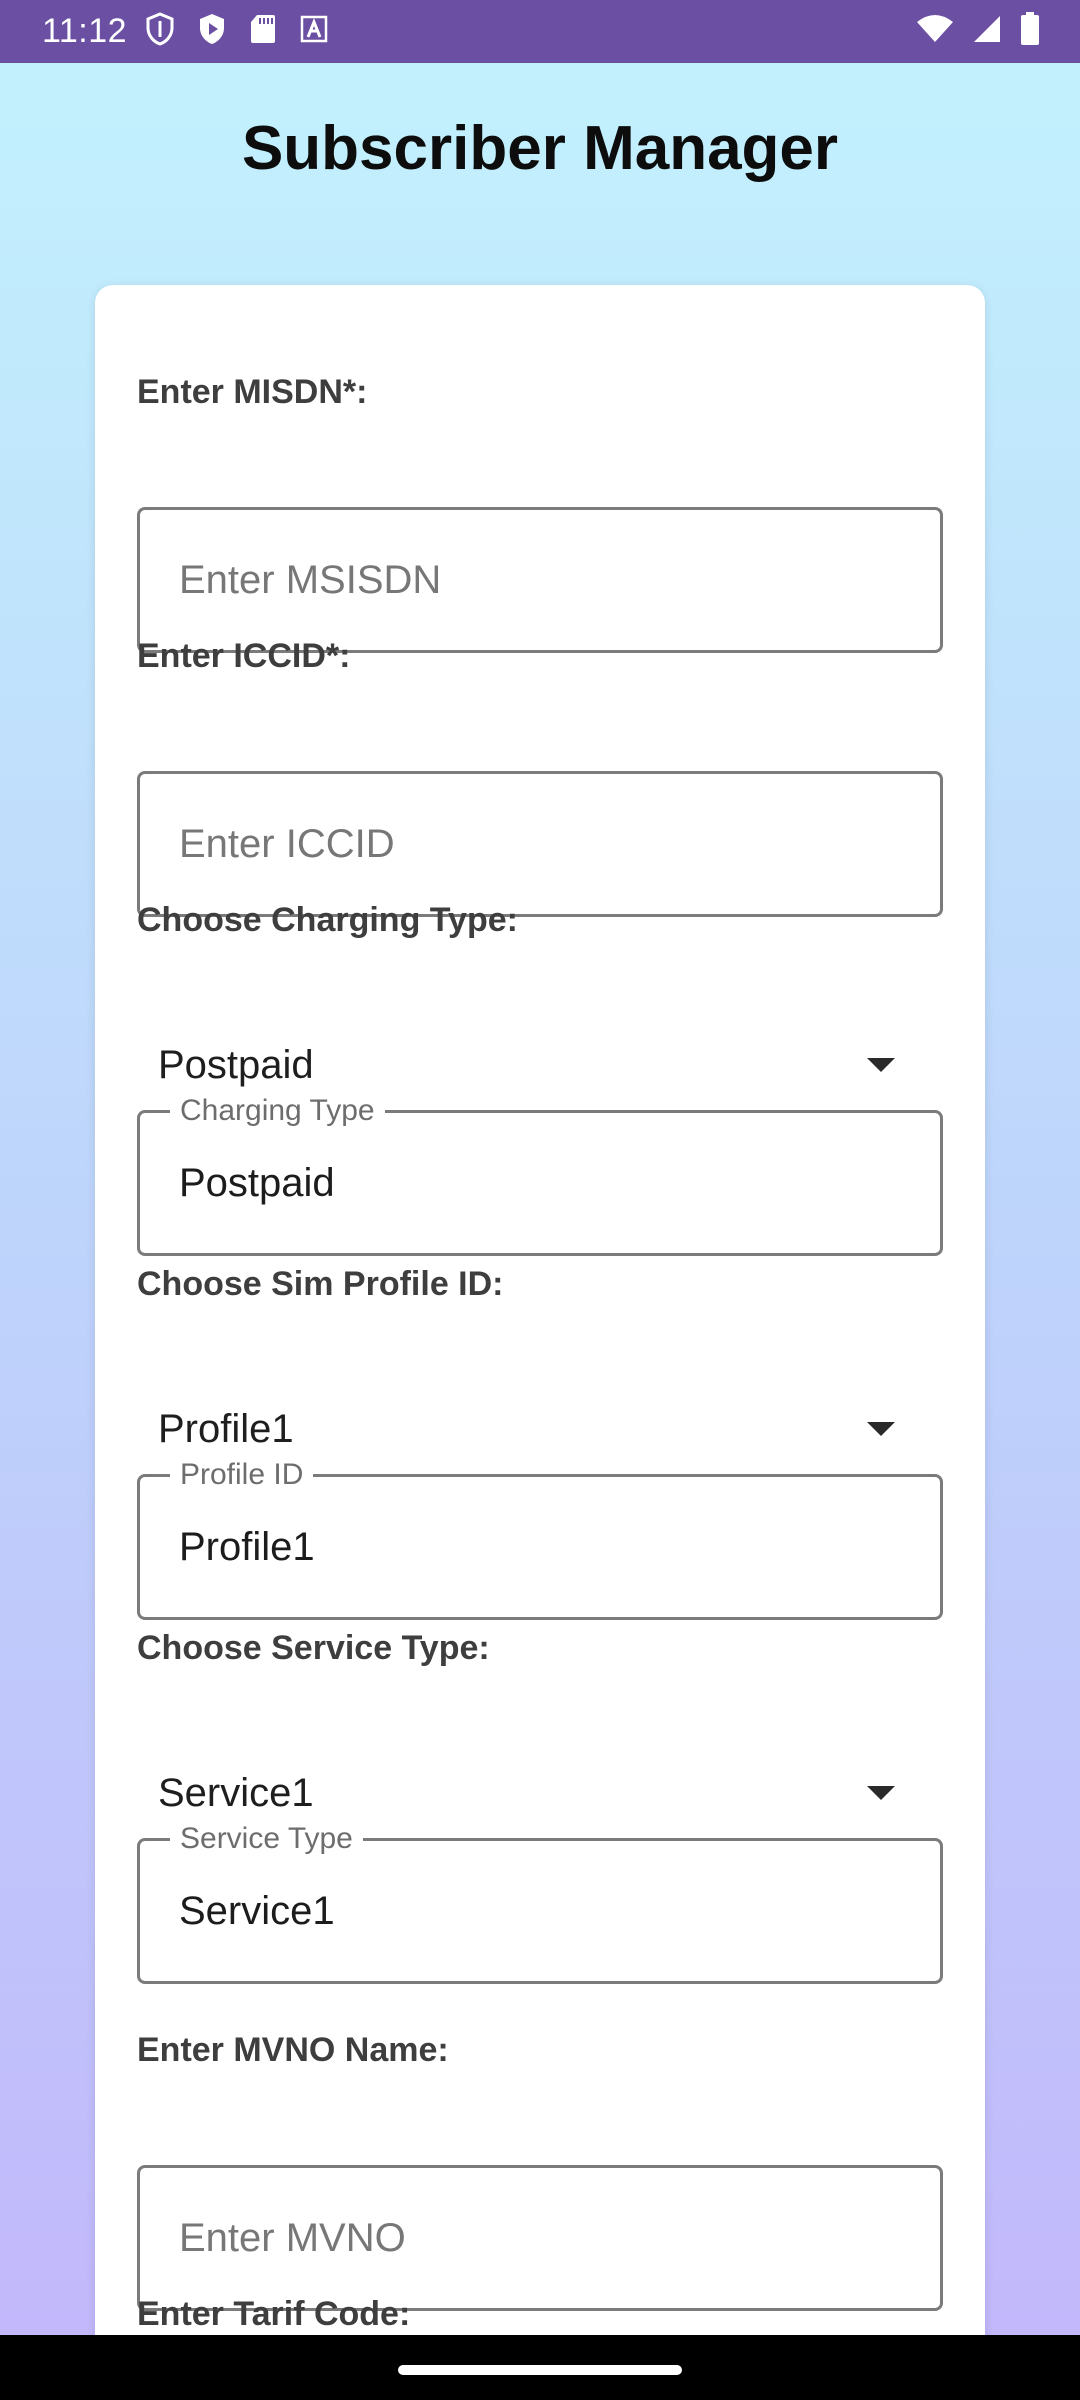 This screenshot has height=2400, width=1080. Describe the element at coordinates (236, 1792) in the screenshot. I see `service-type-selected: Service1` at that location.